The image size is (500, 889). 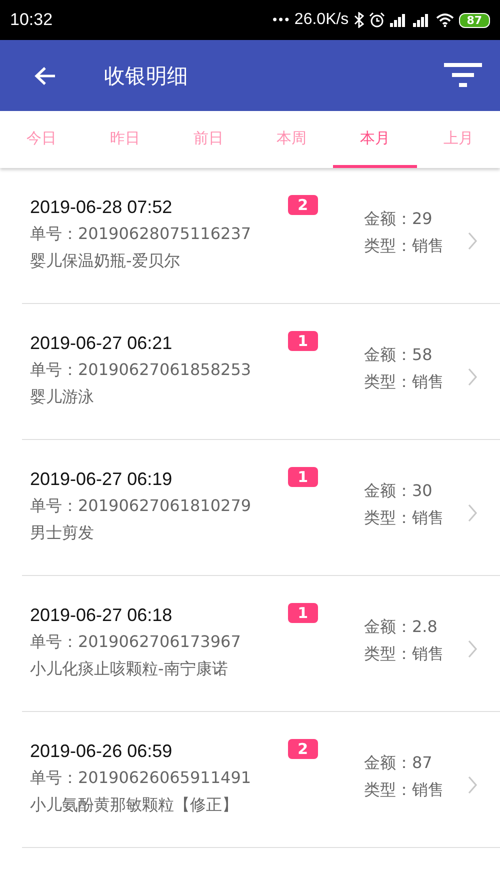 What do you see at coordinates (125, 139) in the screenshot?
I see `period-tab: 昨日` at bounding box center [125, 139].